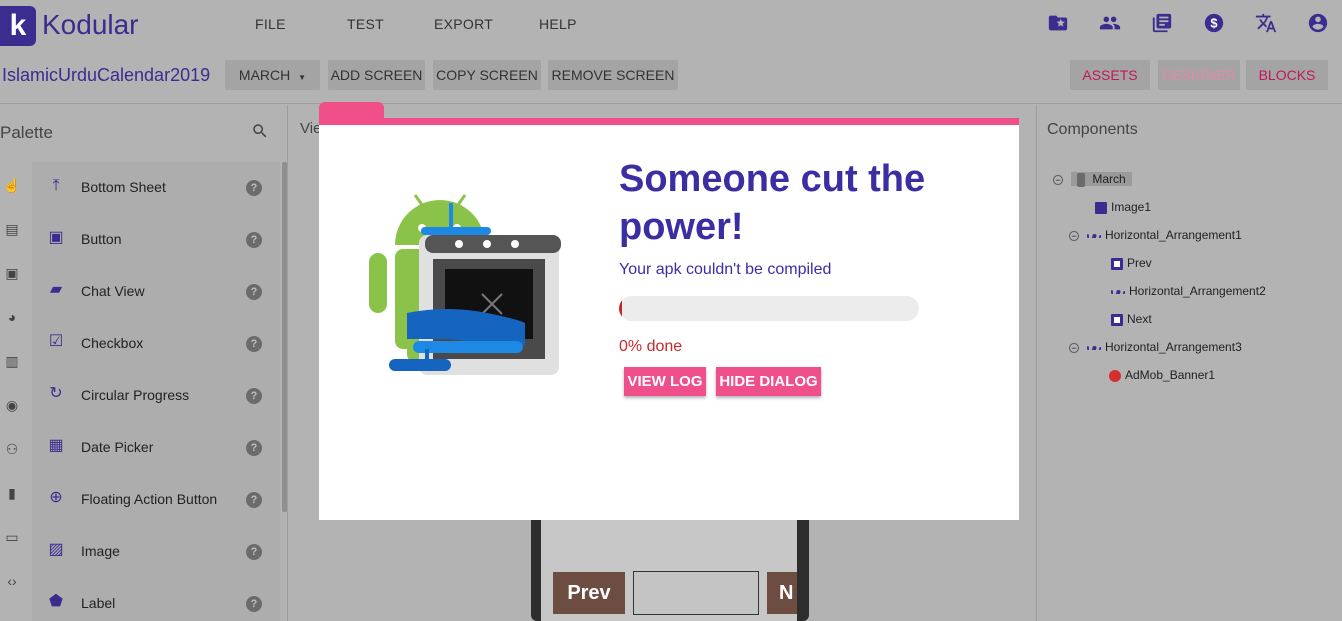  Describe the element at coordinates (589, 593) in the screenshot. I see `prev-button: Prev` at that location.